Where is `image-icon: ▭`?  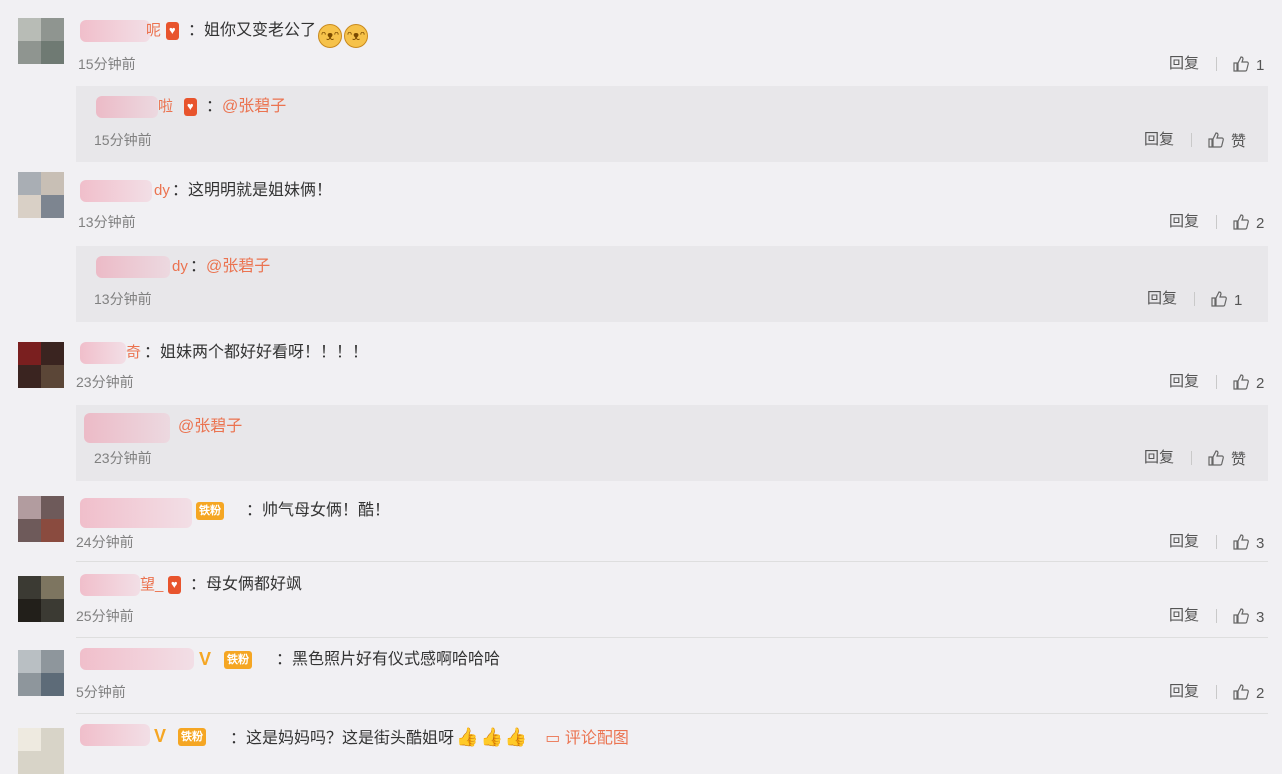
image-icon: ▭ is located at coordinates (555, 738).